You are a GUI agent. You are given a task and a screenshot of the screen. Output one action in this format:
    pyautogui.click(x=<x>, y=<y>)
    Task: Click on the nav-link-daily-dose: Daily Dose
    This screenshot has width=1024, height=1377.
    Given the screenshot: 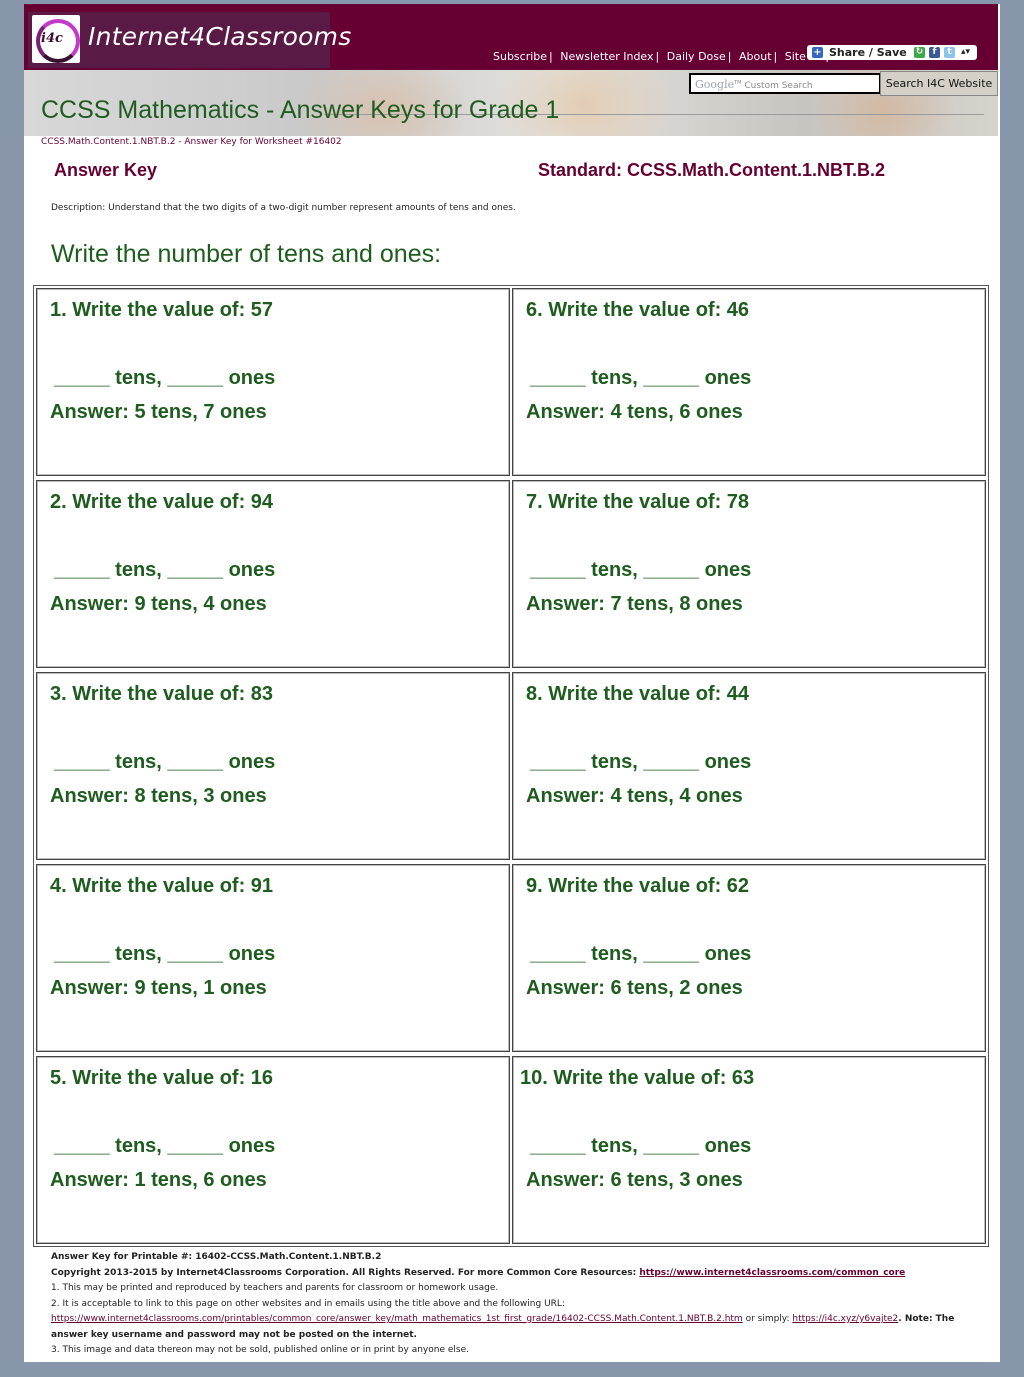 What is the action you would take?
    pyautogui.click(x=696, y=56)
    